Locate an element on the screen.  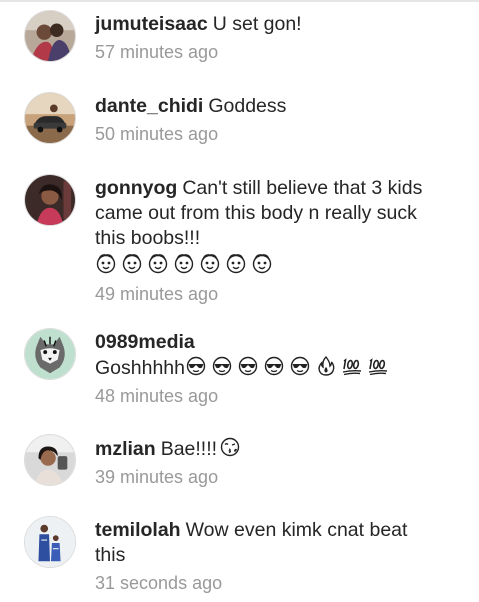
comment-username: mzlian is located at coordinates (125, 449).